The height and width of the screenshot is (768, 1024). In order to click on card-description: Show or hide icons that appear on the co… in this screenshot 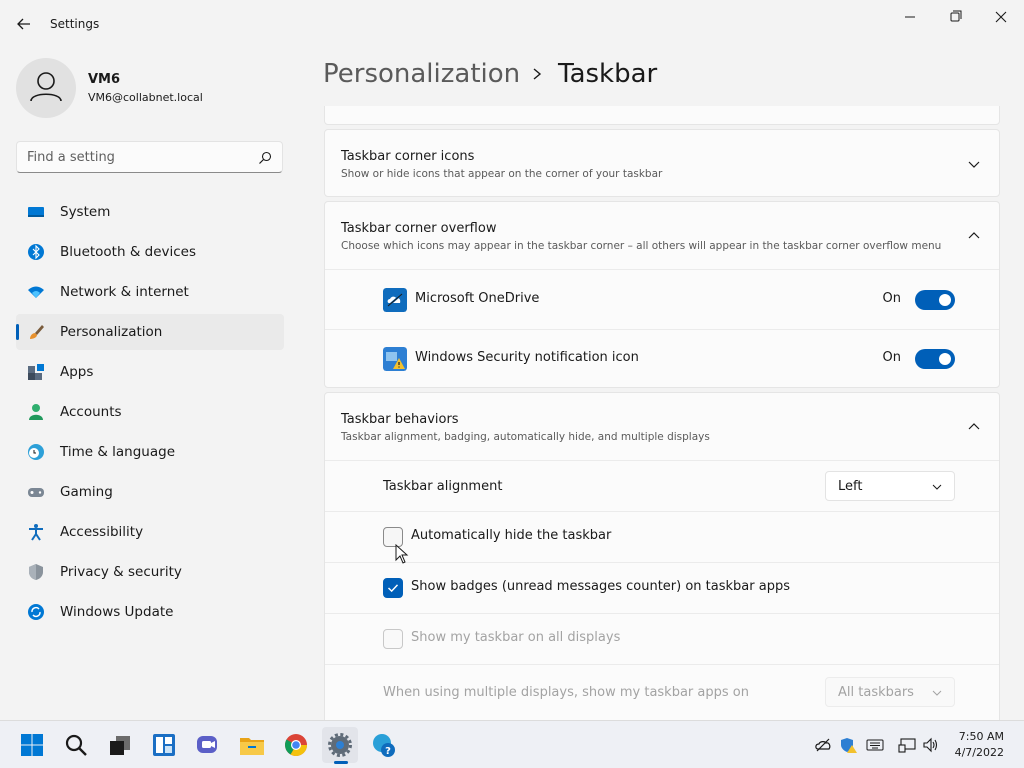, I will do `click(502, 174)`.